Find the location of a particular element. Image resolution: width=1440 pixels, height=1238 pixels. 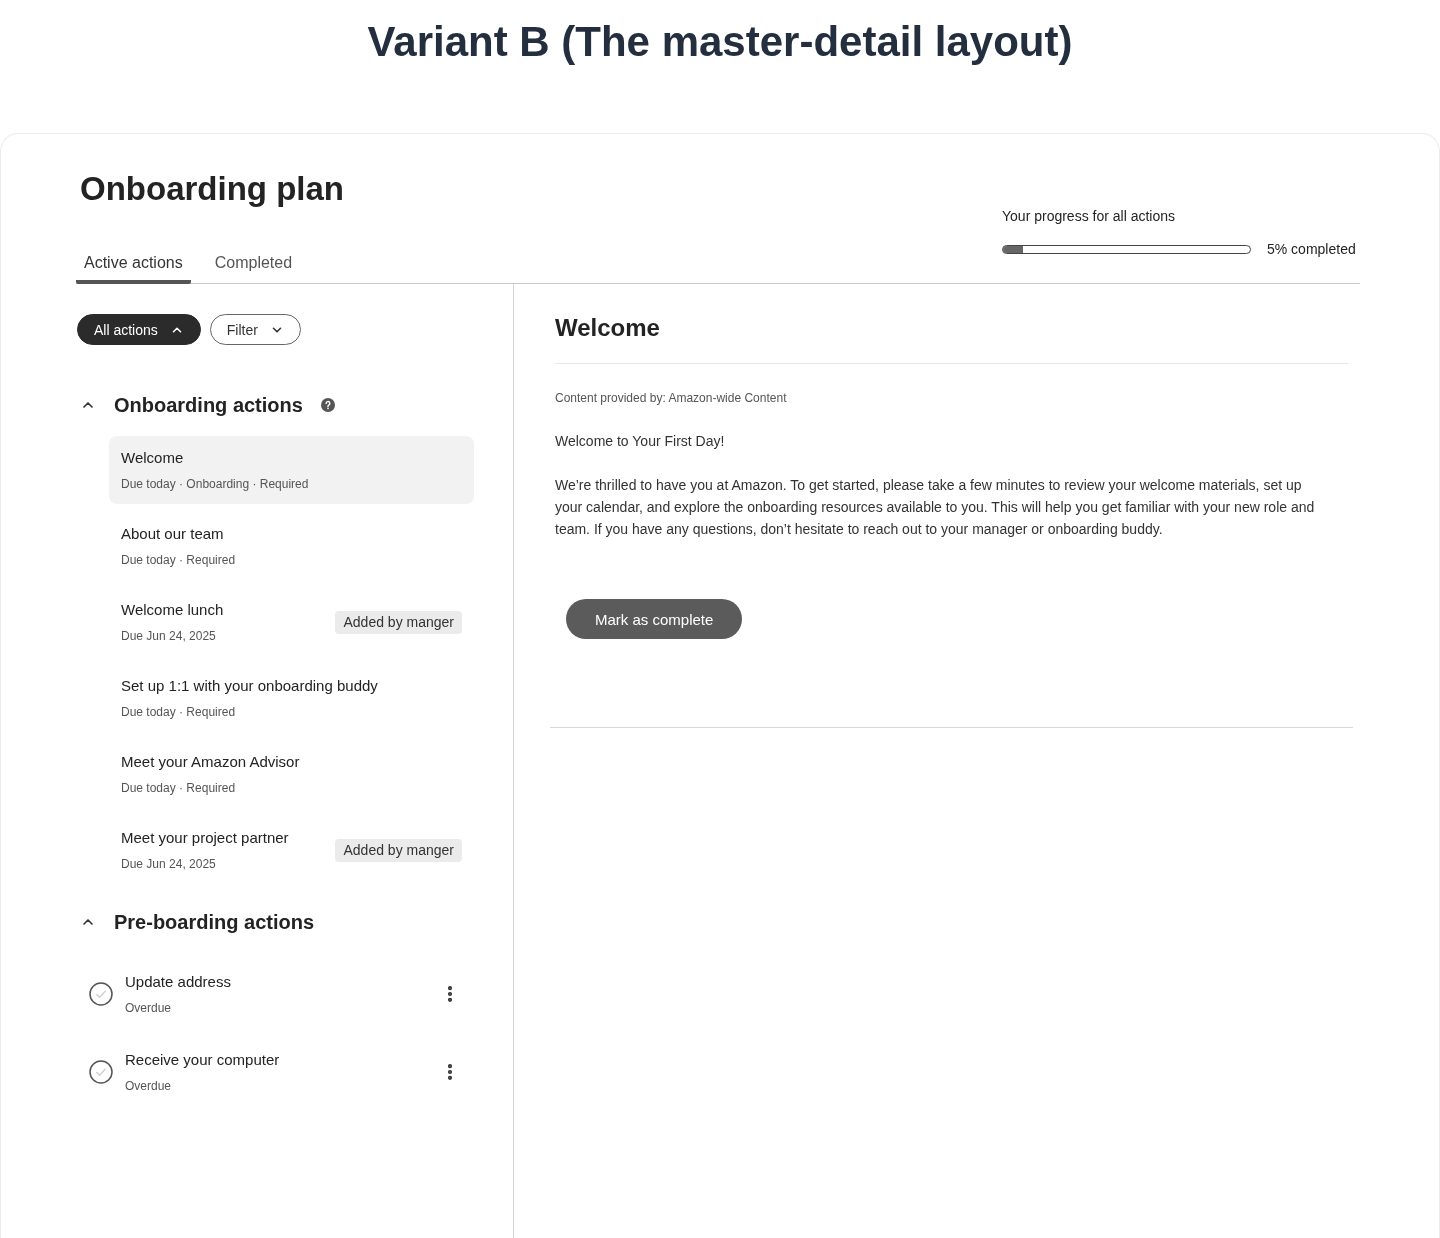

action-title: Set up 1:1 with your onboarding buddy is located at coordinates (250, 686).